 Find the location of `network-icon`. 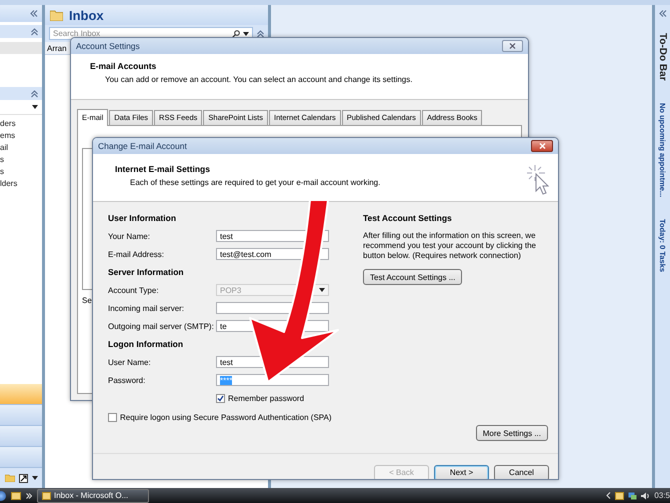

network-icon is located at coordinates (633, 496).